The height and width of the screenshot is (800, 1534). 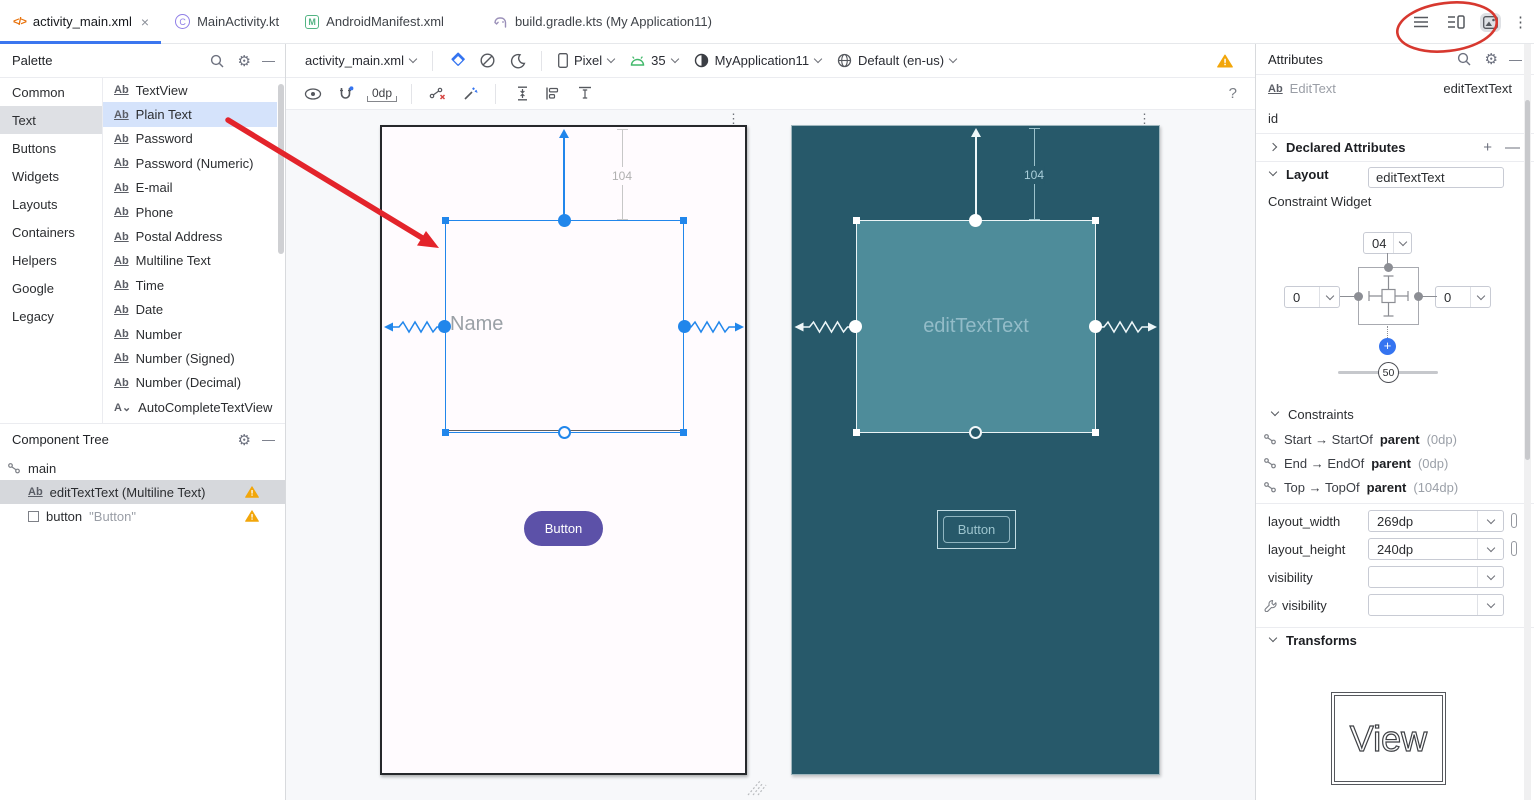 I want to click on transforms-section: Transforms, so click(x=1395, y=640).